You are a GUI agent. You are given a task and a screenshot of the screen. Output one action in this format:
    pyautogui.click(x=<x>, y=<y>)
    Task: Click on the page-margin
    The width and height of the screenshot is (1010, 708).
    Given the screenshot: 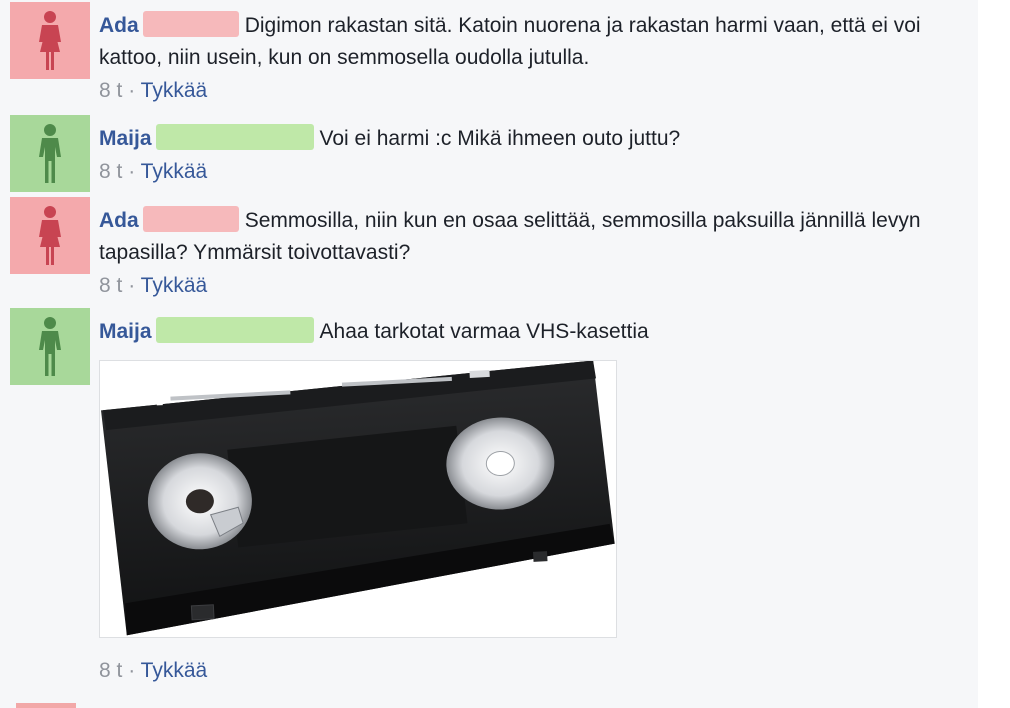 What is the action you would take?
    pyautogui.click(x=994, y=354)
    